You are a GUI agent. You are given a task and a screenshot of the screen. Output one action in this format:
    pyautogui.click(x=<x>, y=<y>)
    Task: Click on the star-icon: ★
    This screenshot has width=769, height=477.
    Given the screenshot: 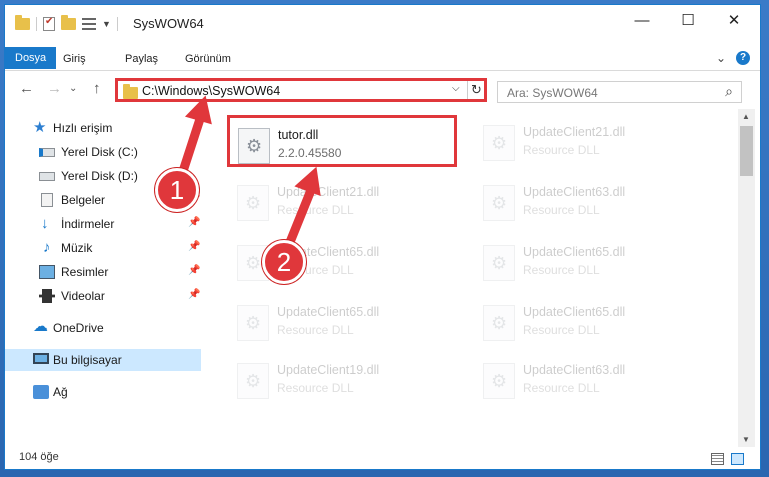 What is the action you would take?
    pyautogui.click(x=40, y=127)
    